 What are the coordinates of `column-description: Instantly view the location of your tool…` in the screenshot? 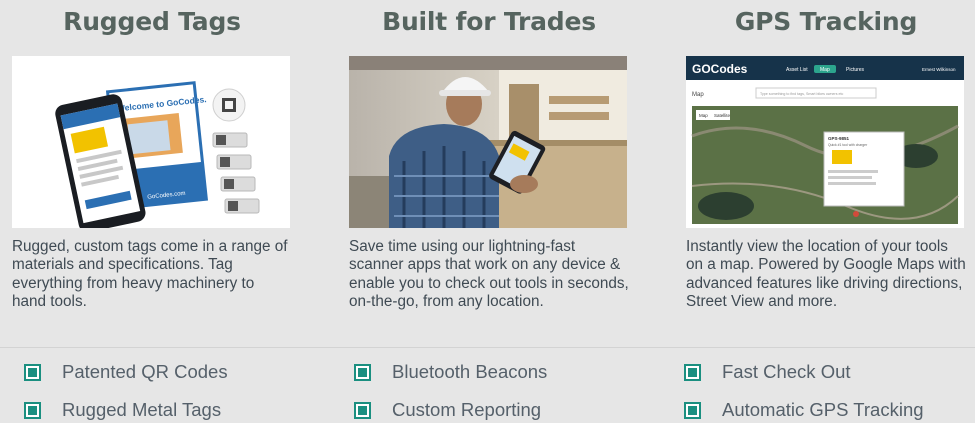 It's located at (826, 274).